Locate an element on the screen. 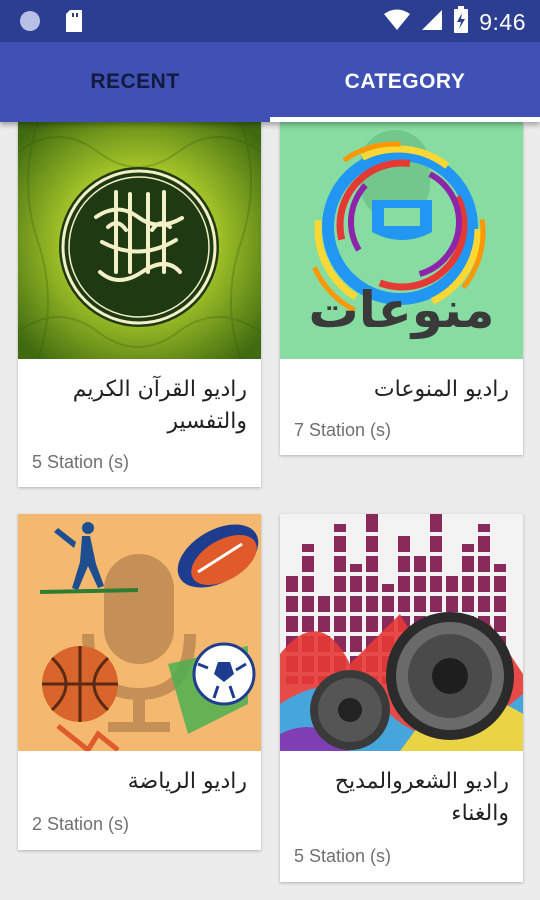 This screenshot has height=900, width=540. variety-logo-image: منوعات is located at coordinates (401, 240).